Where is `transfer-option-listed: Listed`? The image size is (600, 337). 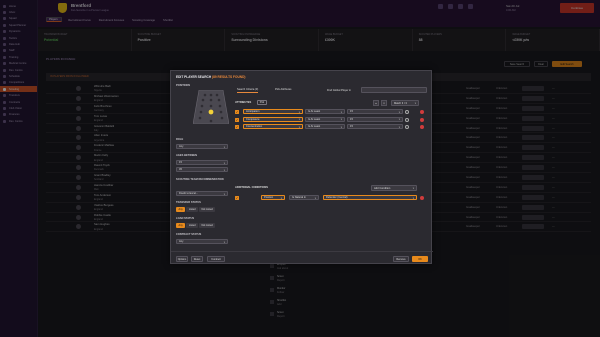 transfer-option-listed: Listed is located at coordinates (192, 209).